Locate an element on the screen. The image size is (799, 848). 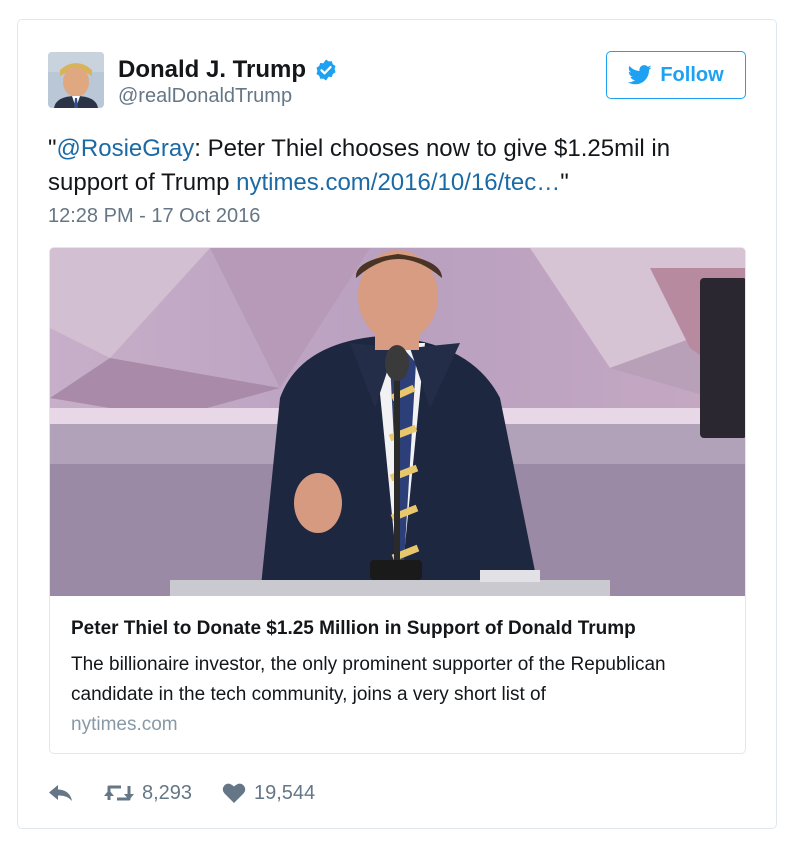
follow-label: Follow is located at coordinates (692, 74).